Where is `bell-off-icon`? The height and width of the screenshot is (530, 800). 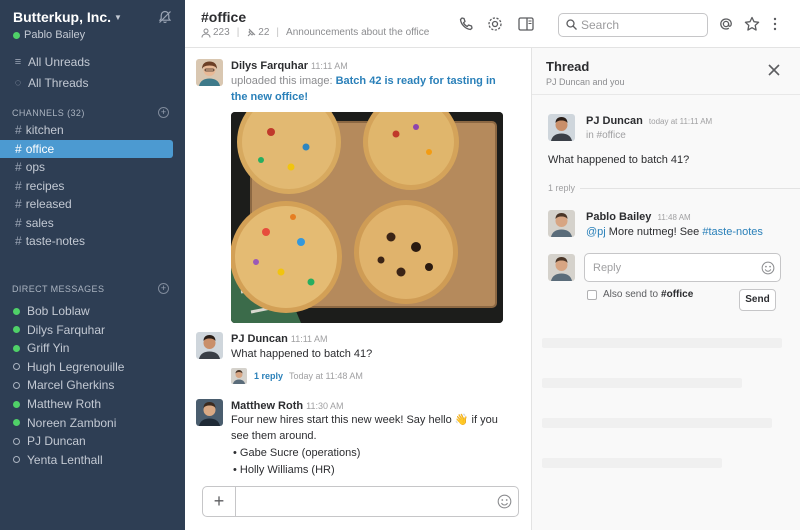 bell-off-icon is located at coordinates (165, 17).